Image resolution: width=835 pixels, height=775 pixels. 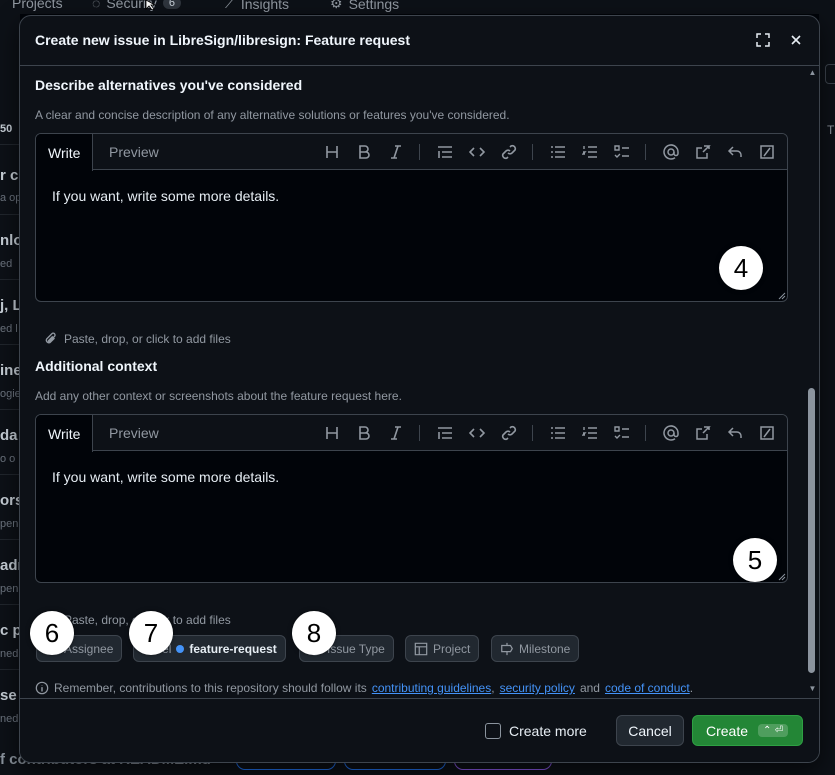 What do you see at coordinates (137, 5) in the screenshot?
I see `nav-security: ◌ Security 6` at bounding box center [137, 5].